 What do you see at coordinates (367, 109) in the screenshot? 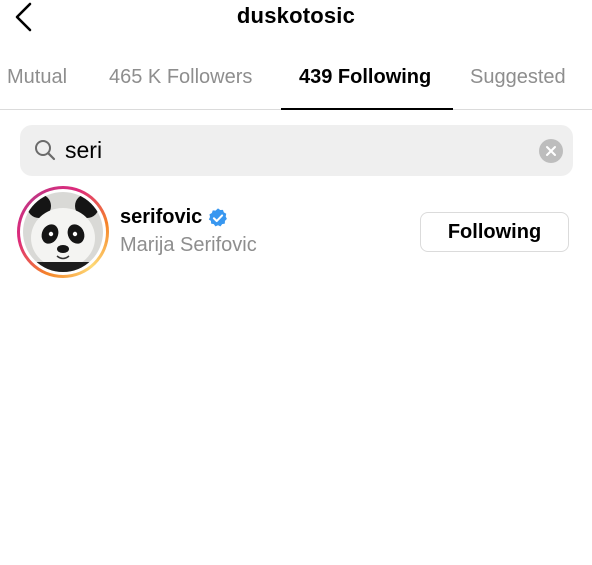
I see `active-tab-indicator` at bounding box center [367, 109].